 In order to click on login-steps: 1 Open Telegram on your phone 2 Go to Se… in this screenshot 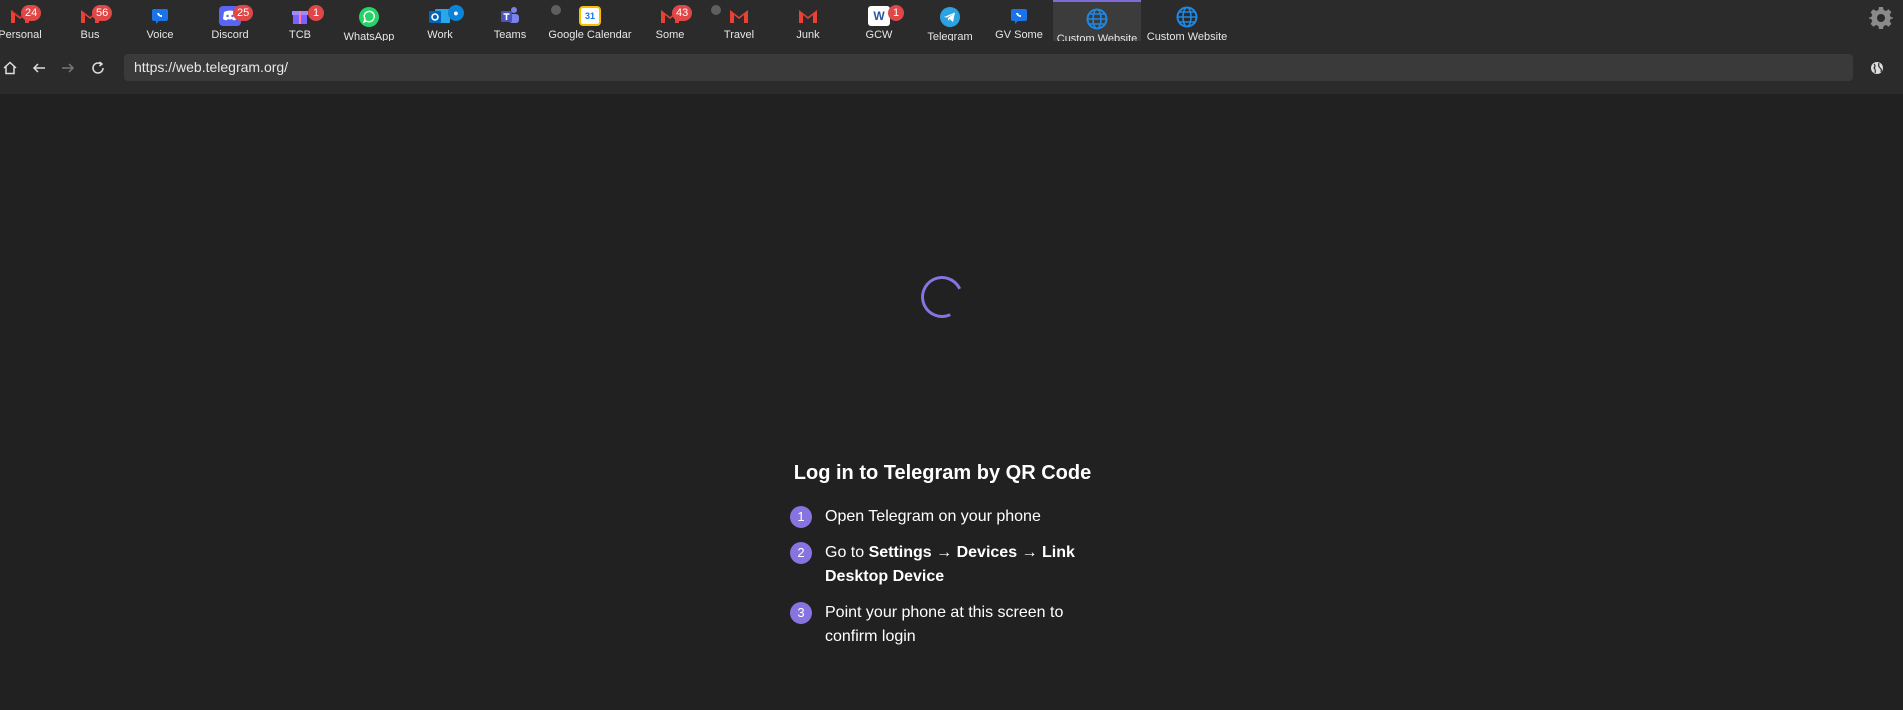, I will do `click(940, 583)`.